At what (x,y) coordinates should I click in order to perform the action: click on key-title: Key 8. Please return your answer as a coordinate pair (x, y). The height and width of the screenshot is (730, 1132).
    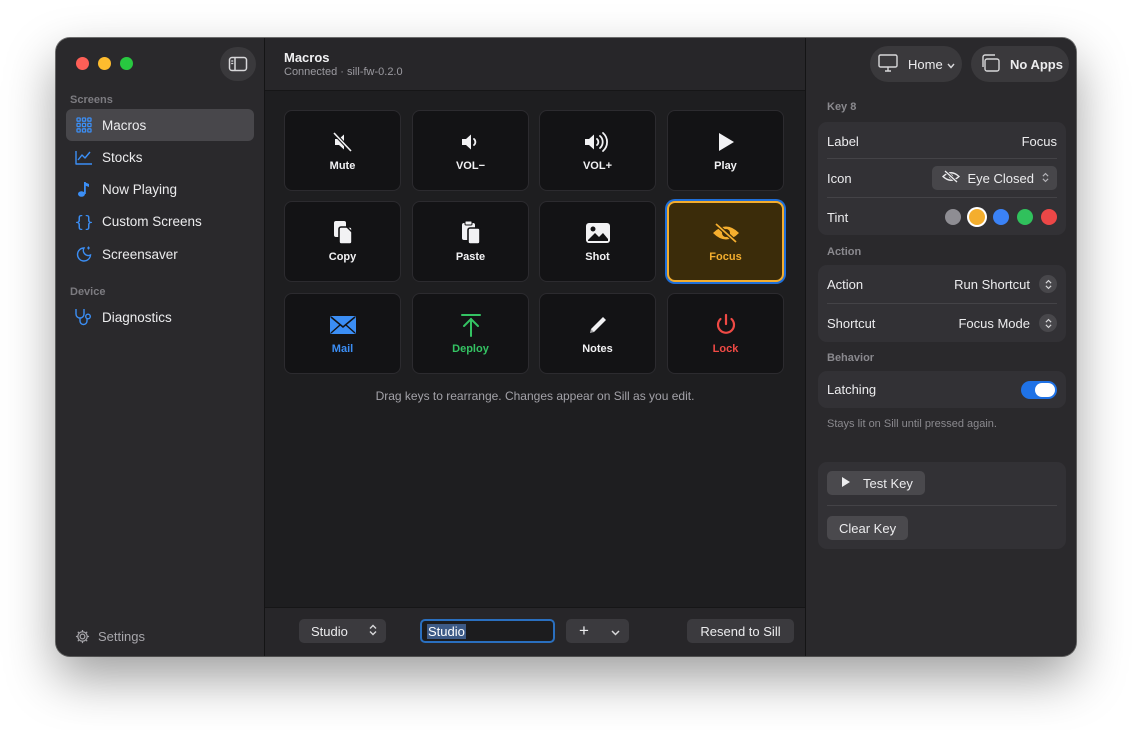
    Looking at the image, I should click on (842, 107).